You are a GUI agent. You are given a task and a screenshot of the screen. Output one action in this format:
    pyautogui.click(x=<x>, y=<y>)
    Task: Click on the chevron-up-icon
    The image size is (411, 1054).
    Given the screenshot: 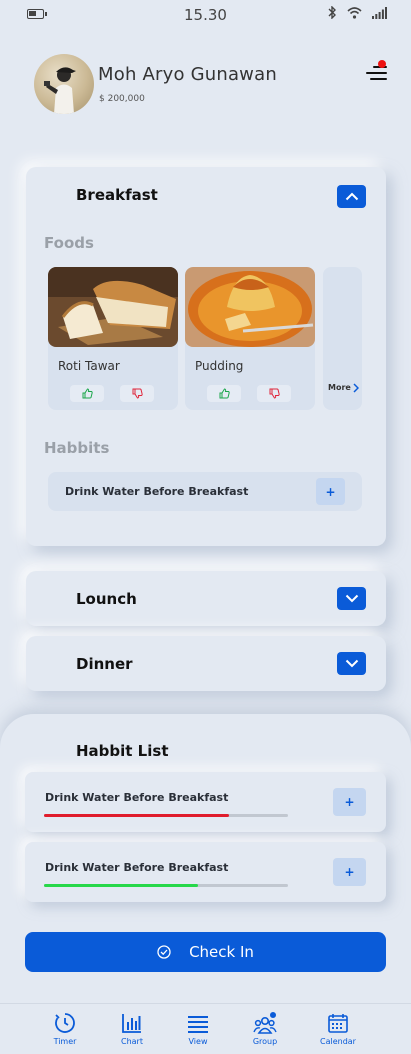 What is the action you would take?
    pyautogui.click(x=351, y=196)
    